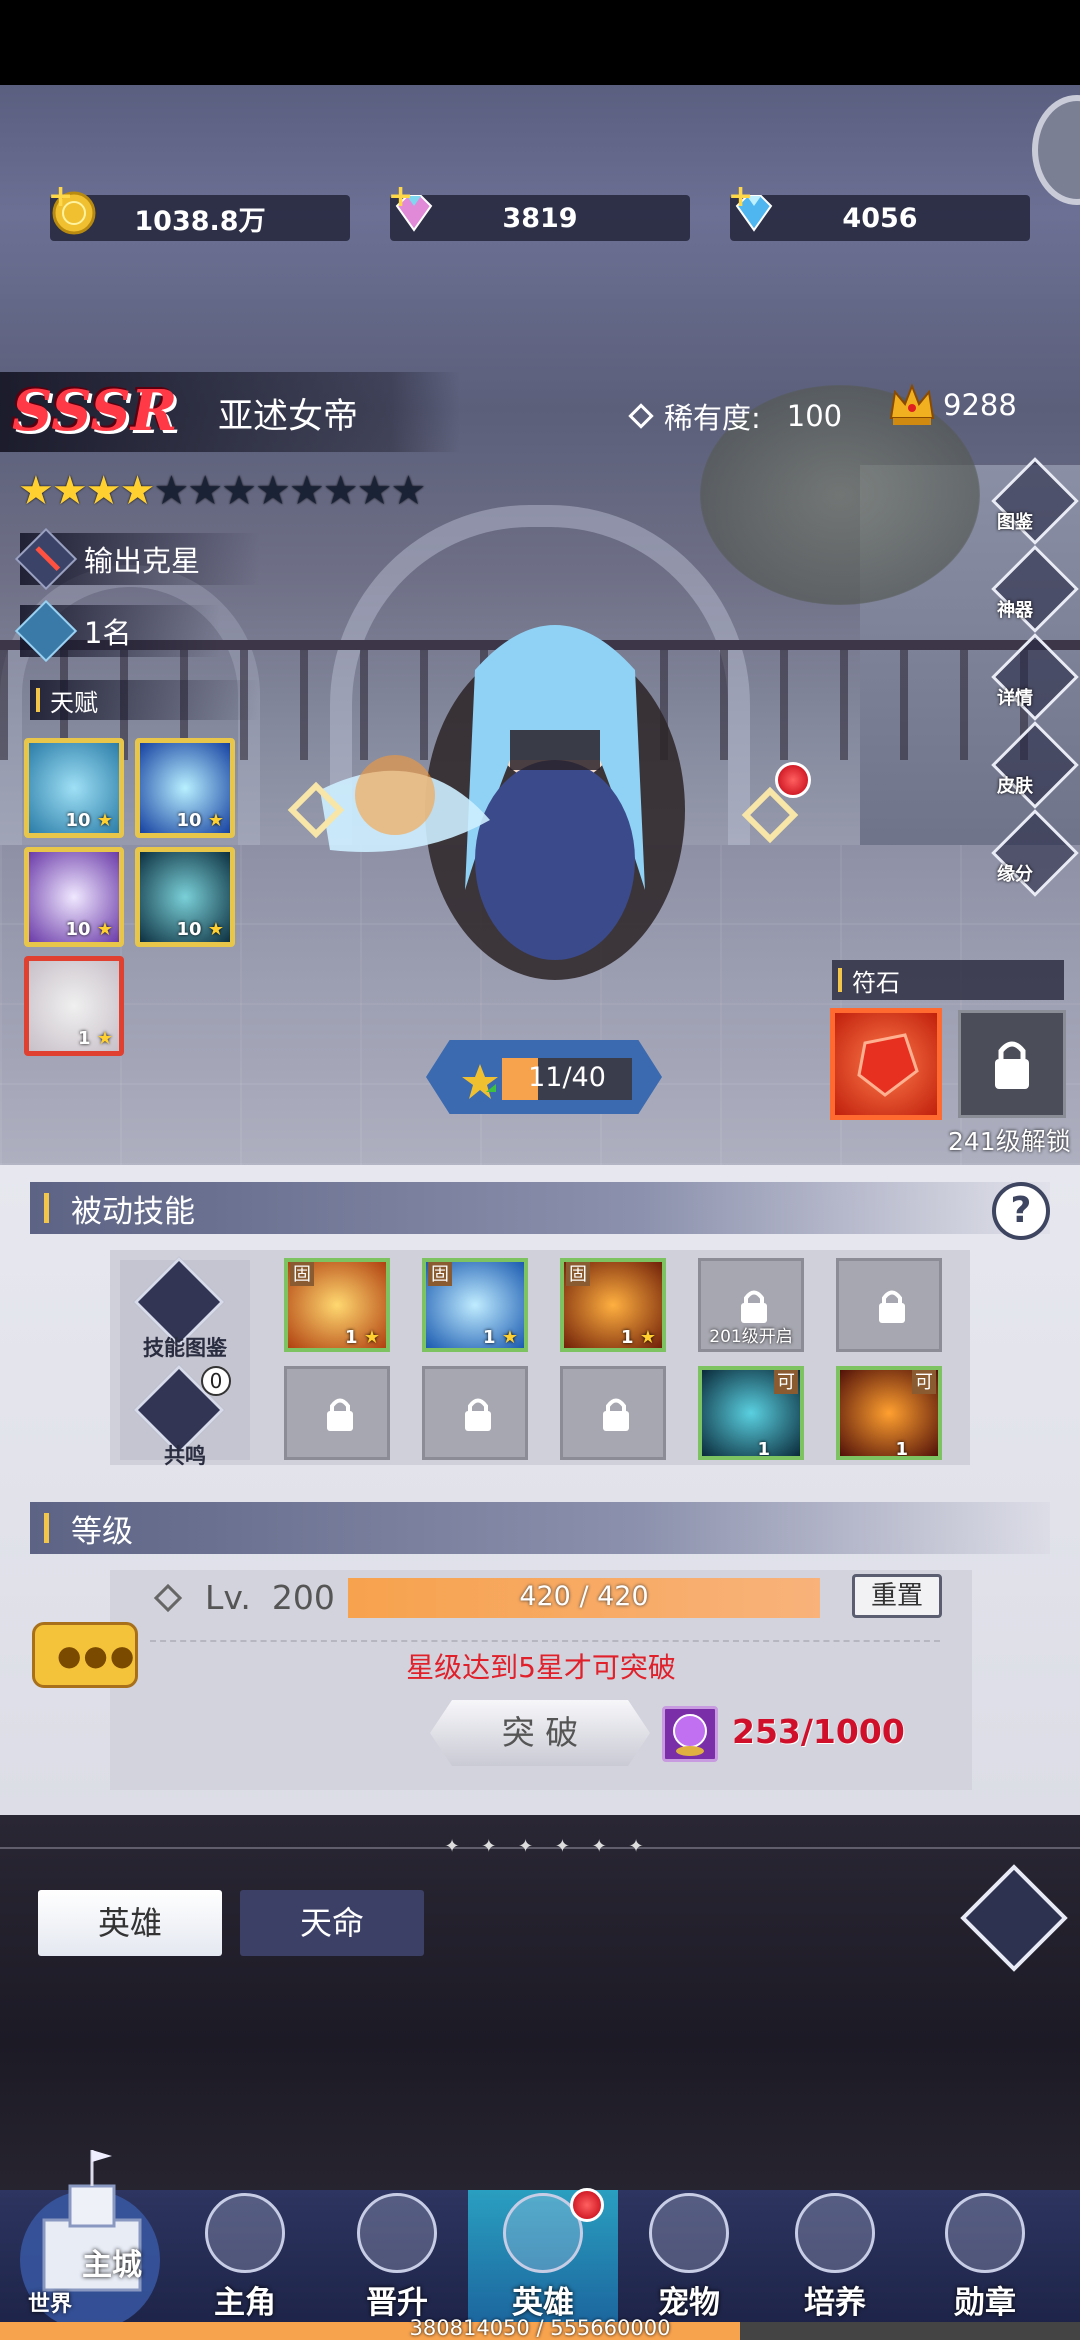 This screenshot has width=1080, height=2340. Describe the element at coordinates (545, 1641) in the screenshot. I see `level-divider` at that location.